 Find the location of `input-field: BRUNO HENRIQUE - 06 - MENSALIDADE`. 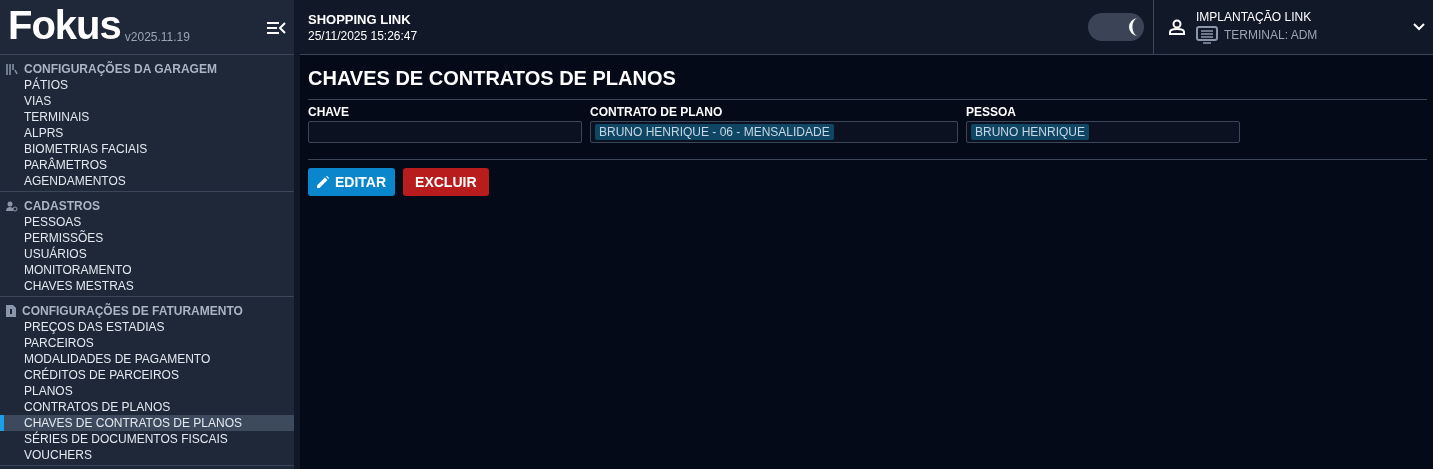

input-field: BRUNO HENRIQUE - 06 - MENSALIDADE is located at coordinates (774, 132).